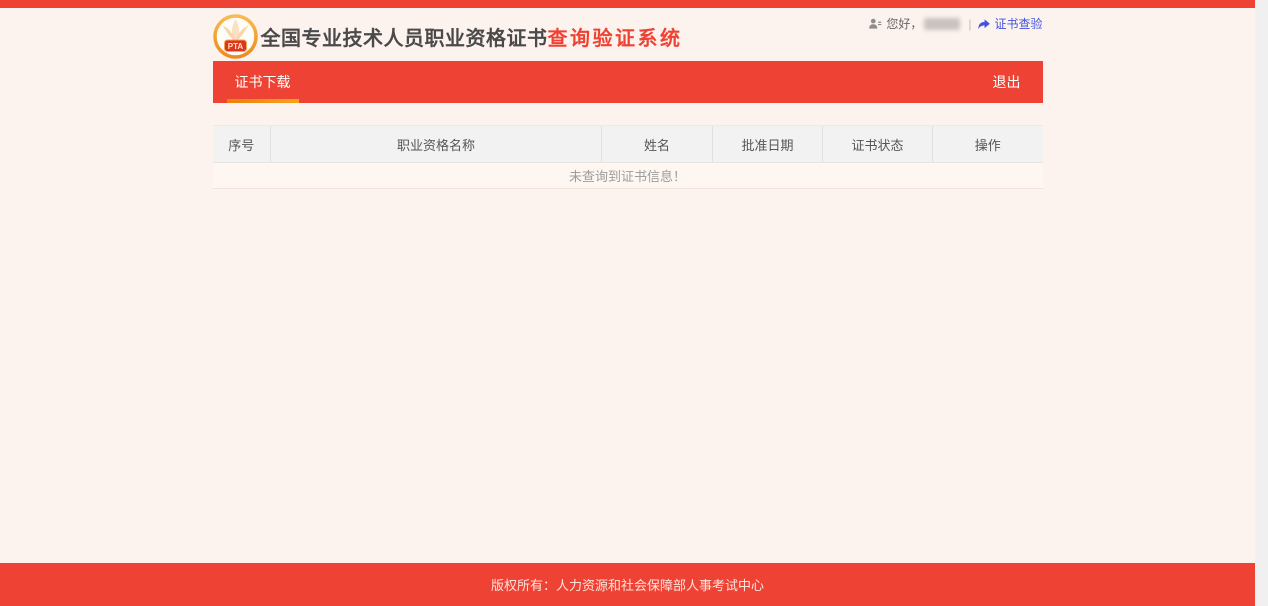 The width and height of the screenshot is (1268, 606). Describe the element at coordinates (1261, 303) in the screenshot. I see `scrollbar-track` at that location.